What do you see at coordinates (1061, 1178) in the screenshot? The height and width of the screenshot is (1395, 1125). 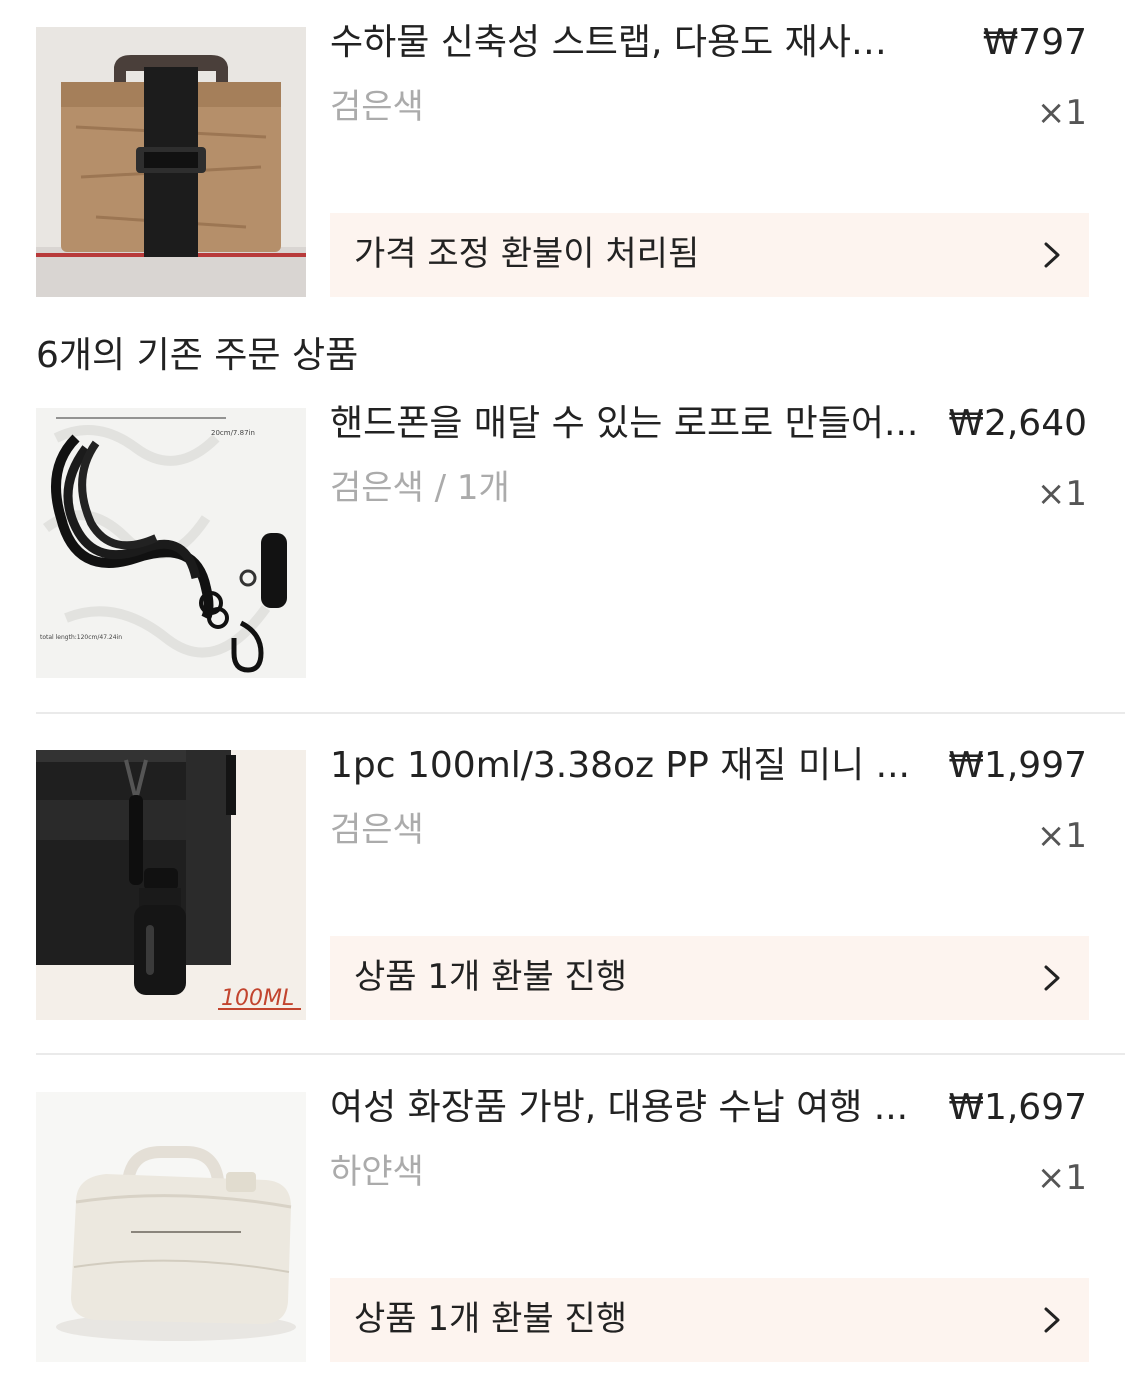 I see `product-quantity: ×1` at bounding box center [1061, 1178].